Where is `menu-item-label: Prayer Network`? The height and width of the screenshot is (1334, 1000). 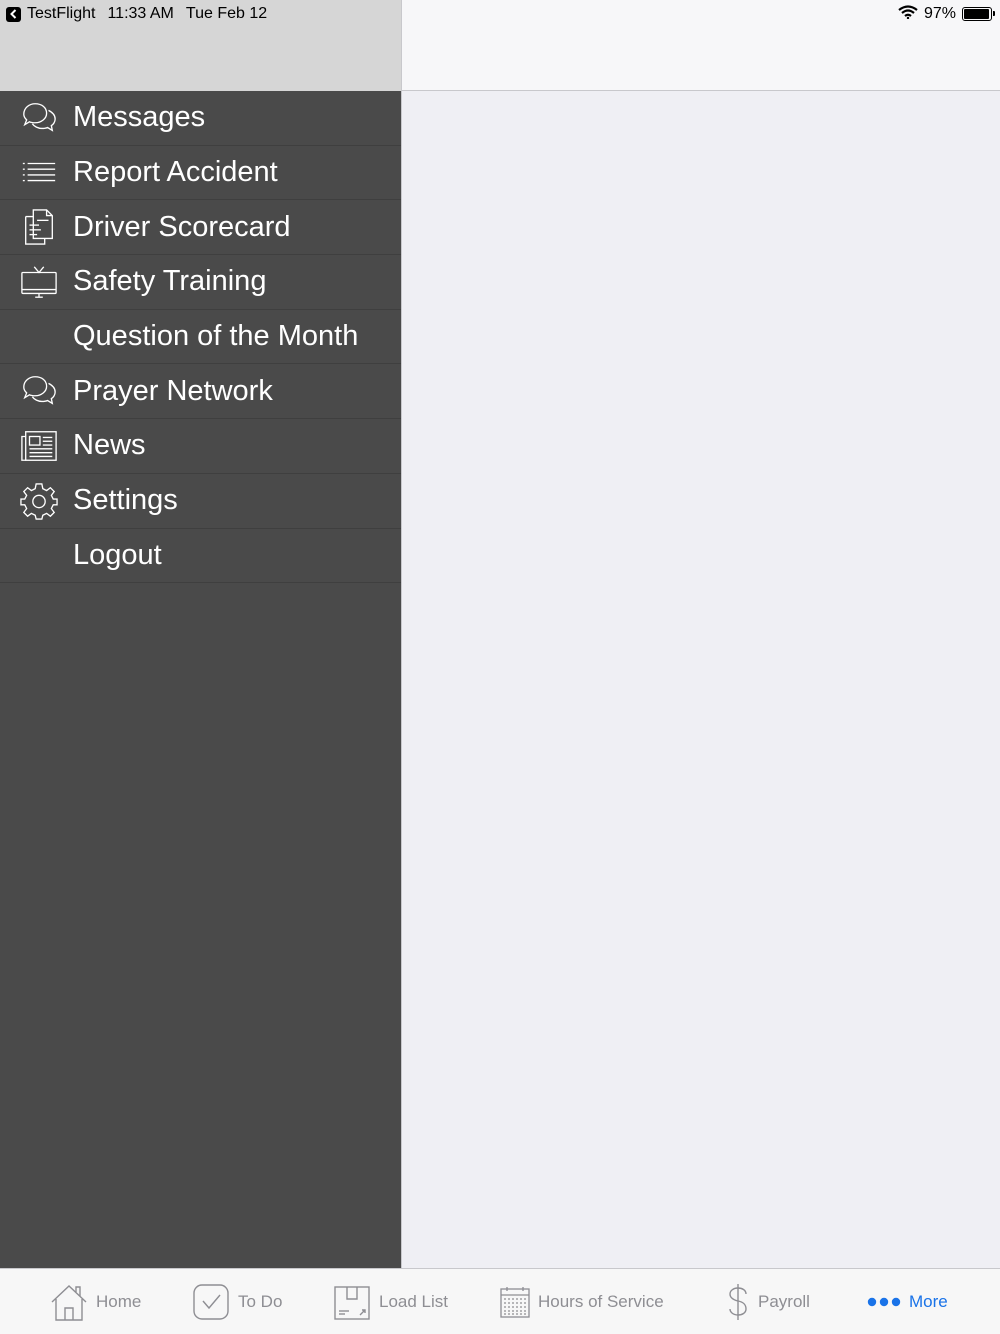
menu-item-label: Prayer Network is located at coordinates (173, 390).